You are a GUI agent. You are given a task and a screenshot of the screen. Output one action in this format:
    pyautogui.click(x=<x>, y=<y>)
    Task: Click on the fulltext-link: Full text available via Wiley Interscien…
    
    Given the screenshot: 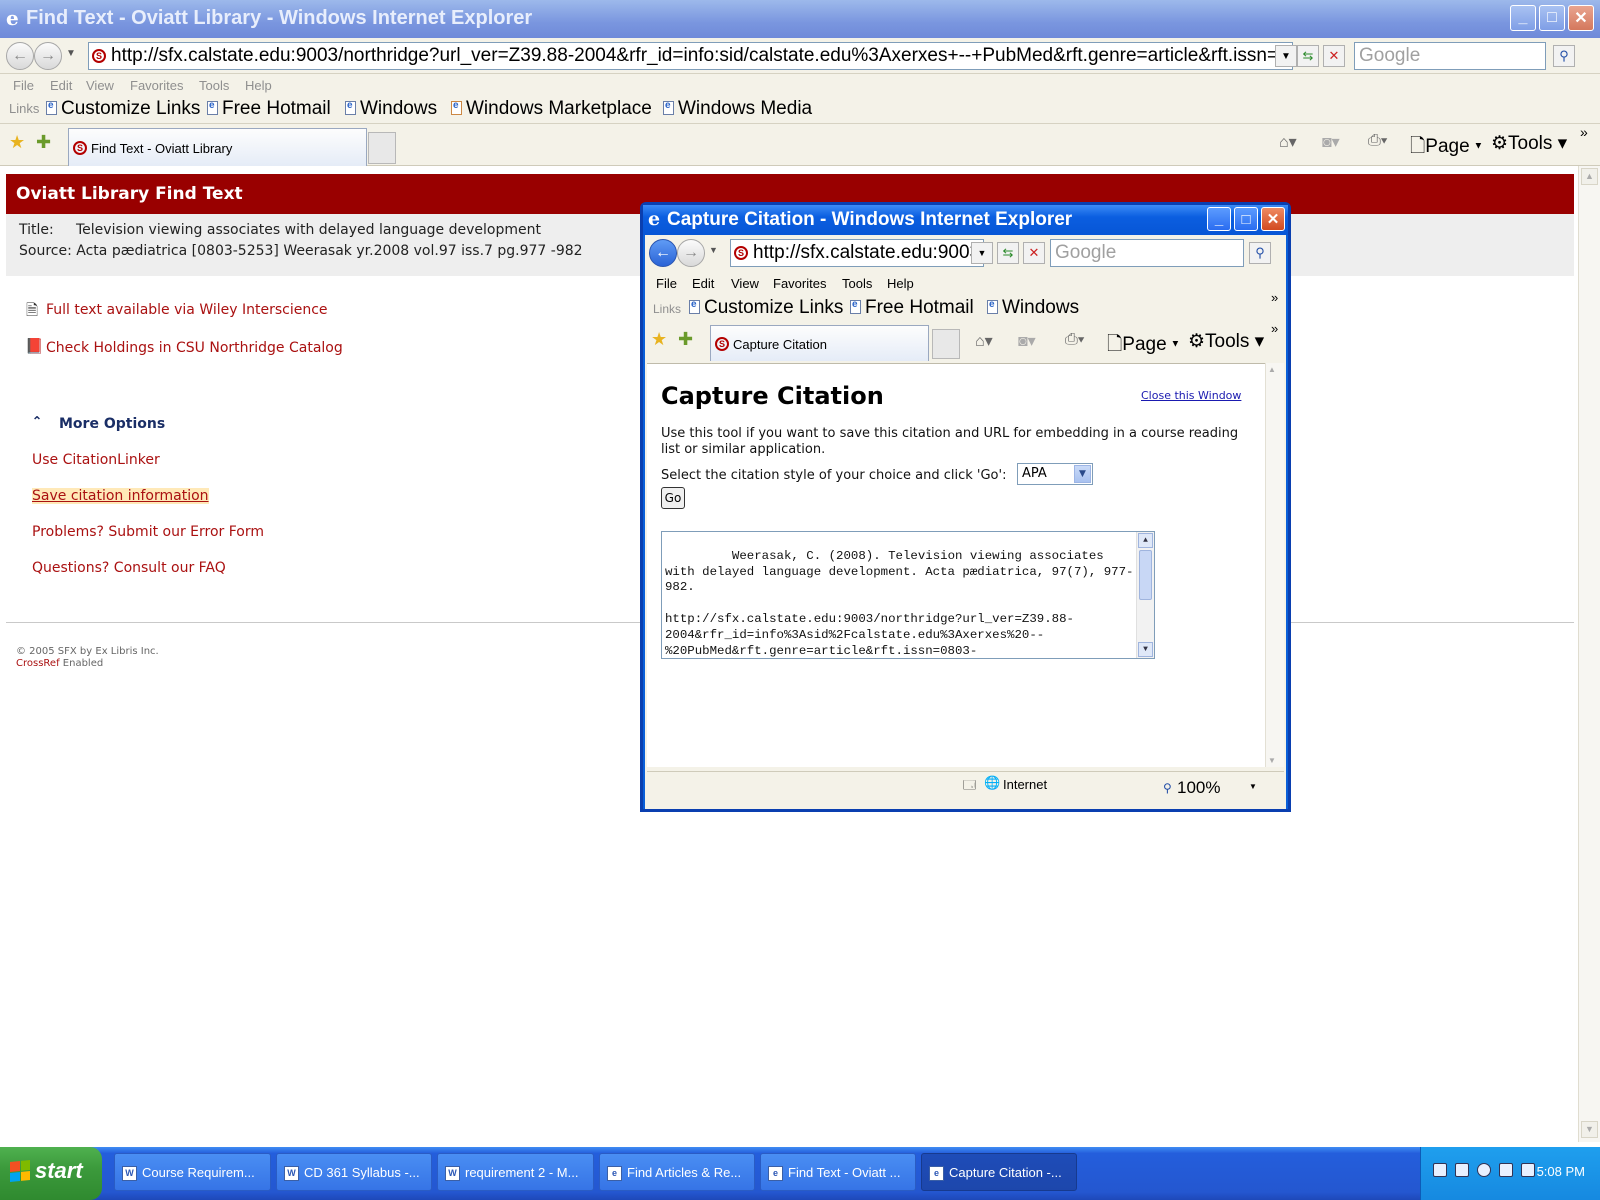 What is the action you would take?
    pyautogui.click(x=187, y=310)
    